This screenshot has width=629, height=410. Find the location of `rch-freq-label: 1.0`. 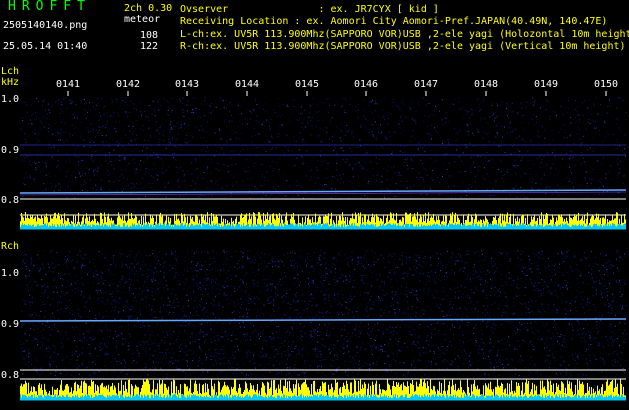

rch-freq-label: 1.0 is located at coordinates (10, 273).